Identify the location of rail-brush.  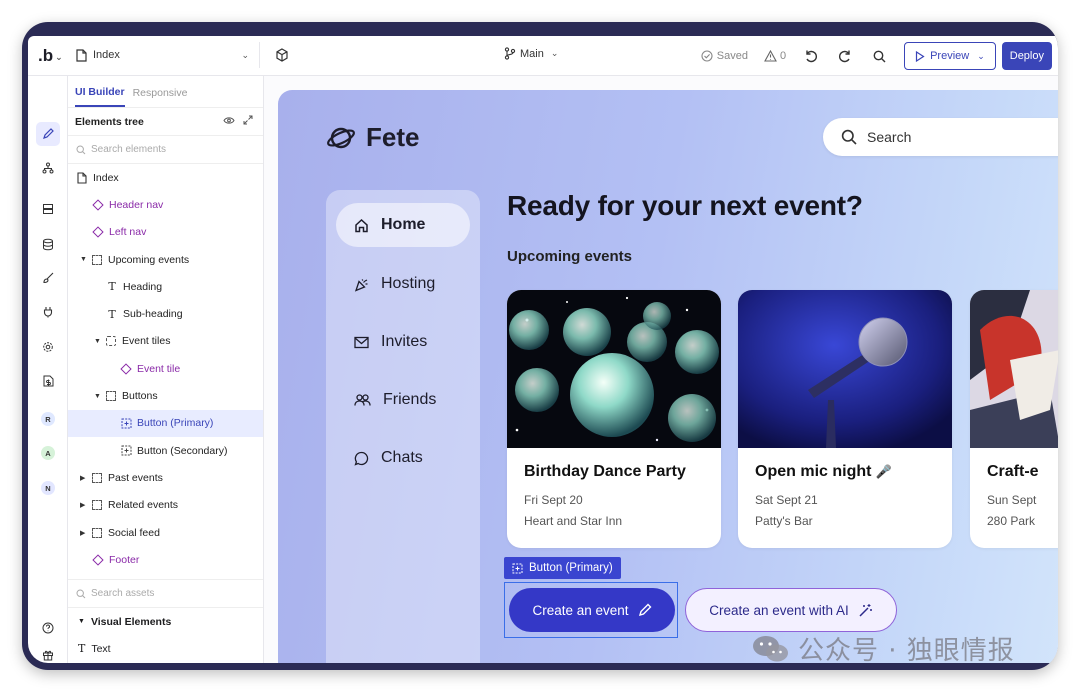
(48, 278).